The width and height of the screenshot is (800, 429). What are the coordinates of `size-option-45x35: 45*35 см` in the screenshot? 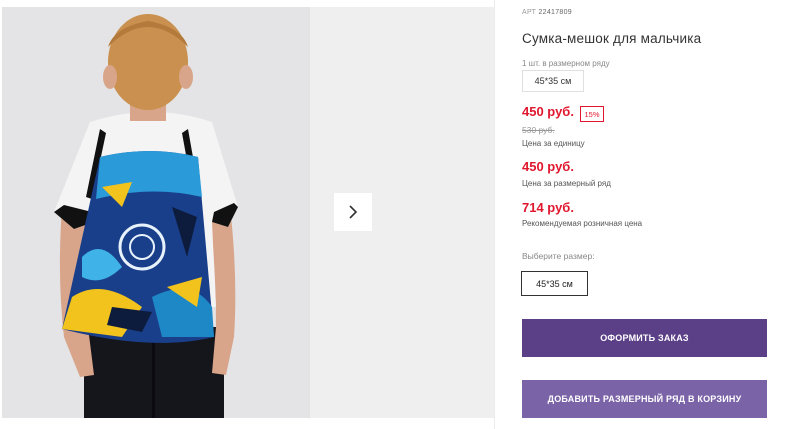 It's located at (554, 283).